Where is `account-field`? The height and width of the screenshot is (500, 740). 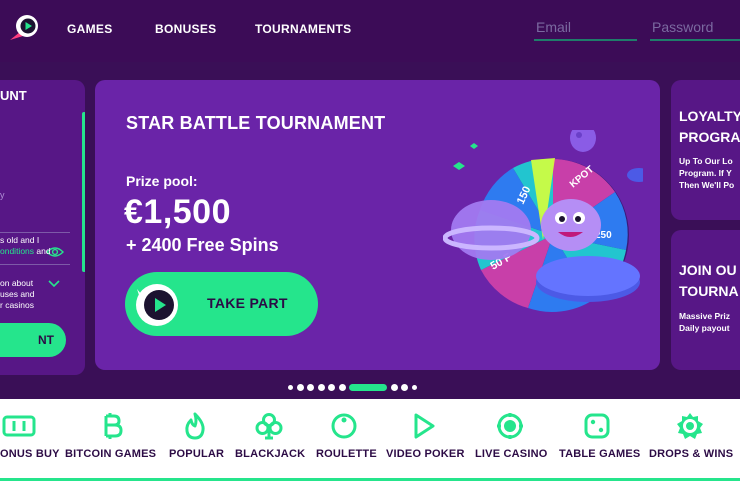 account-field is located at coordinates (35, 220).